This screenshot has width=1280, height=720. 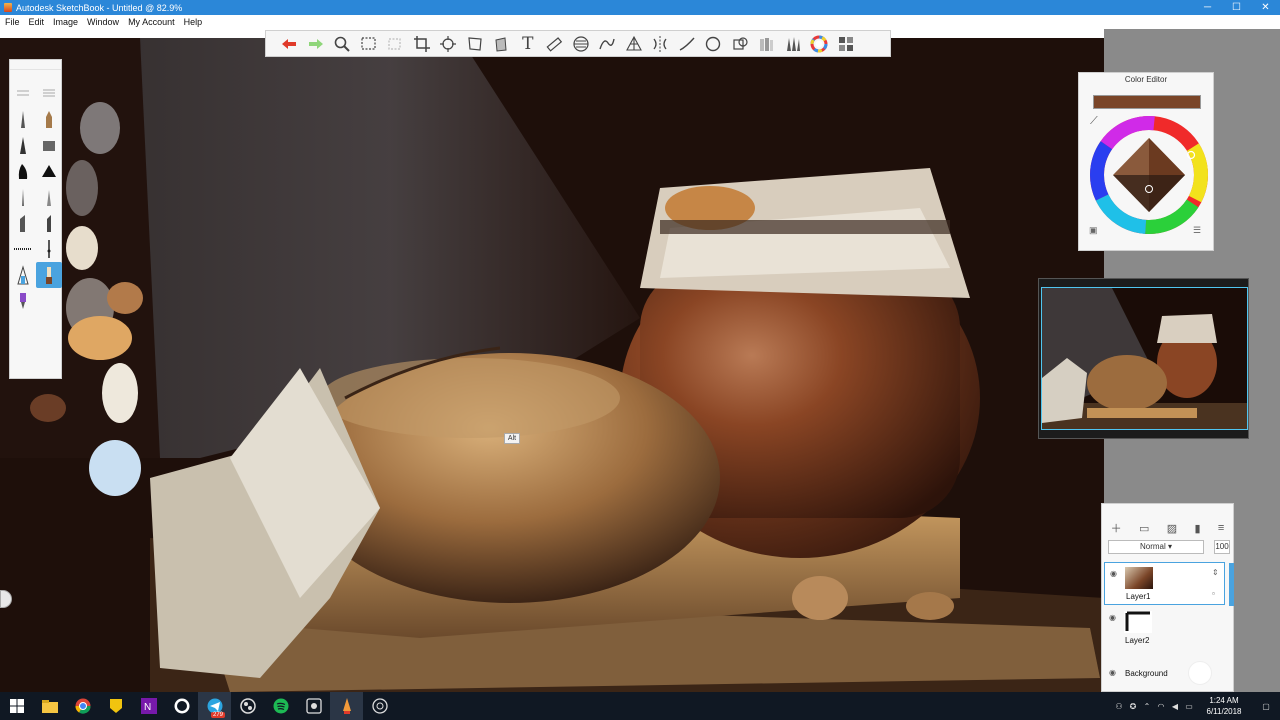 What do you see at coordinates (1175, 706) in the screenshot?
I see `volume-icon: ◀` at bounding box center [1175, 706].